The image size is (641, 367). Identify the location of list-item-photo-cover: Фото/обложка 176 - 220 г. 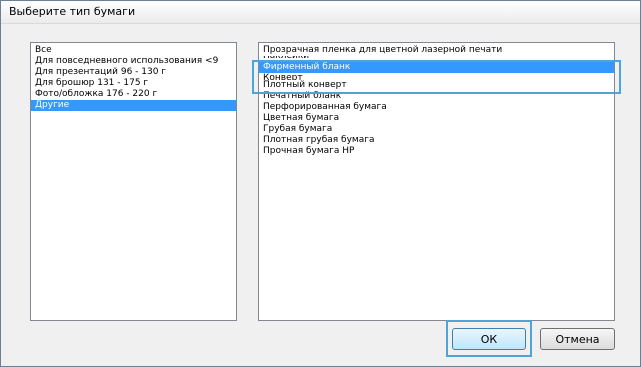
(133, 94).